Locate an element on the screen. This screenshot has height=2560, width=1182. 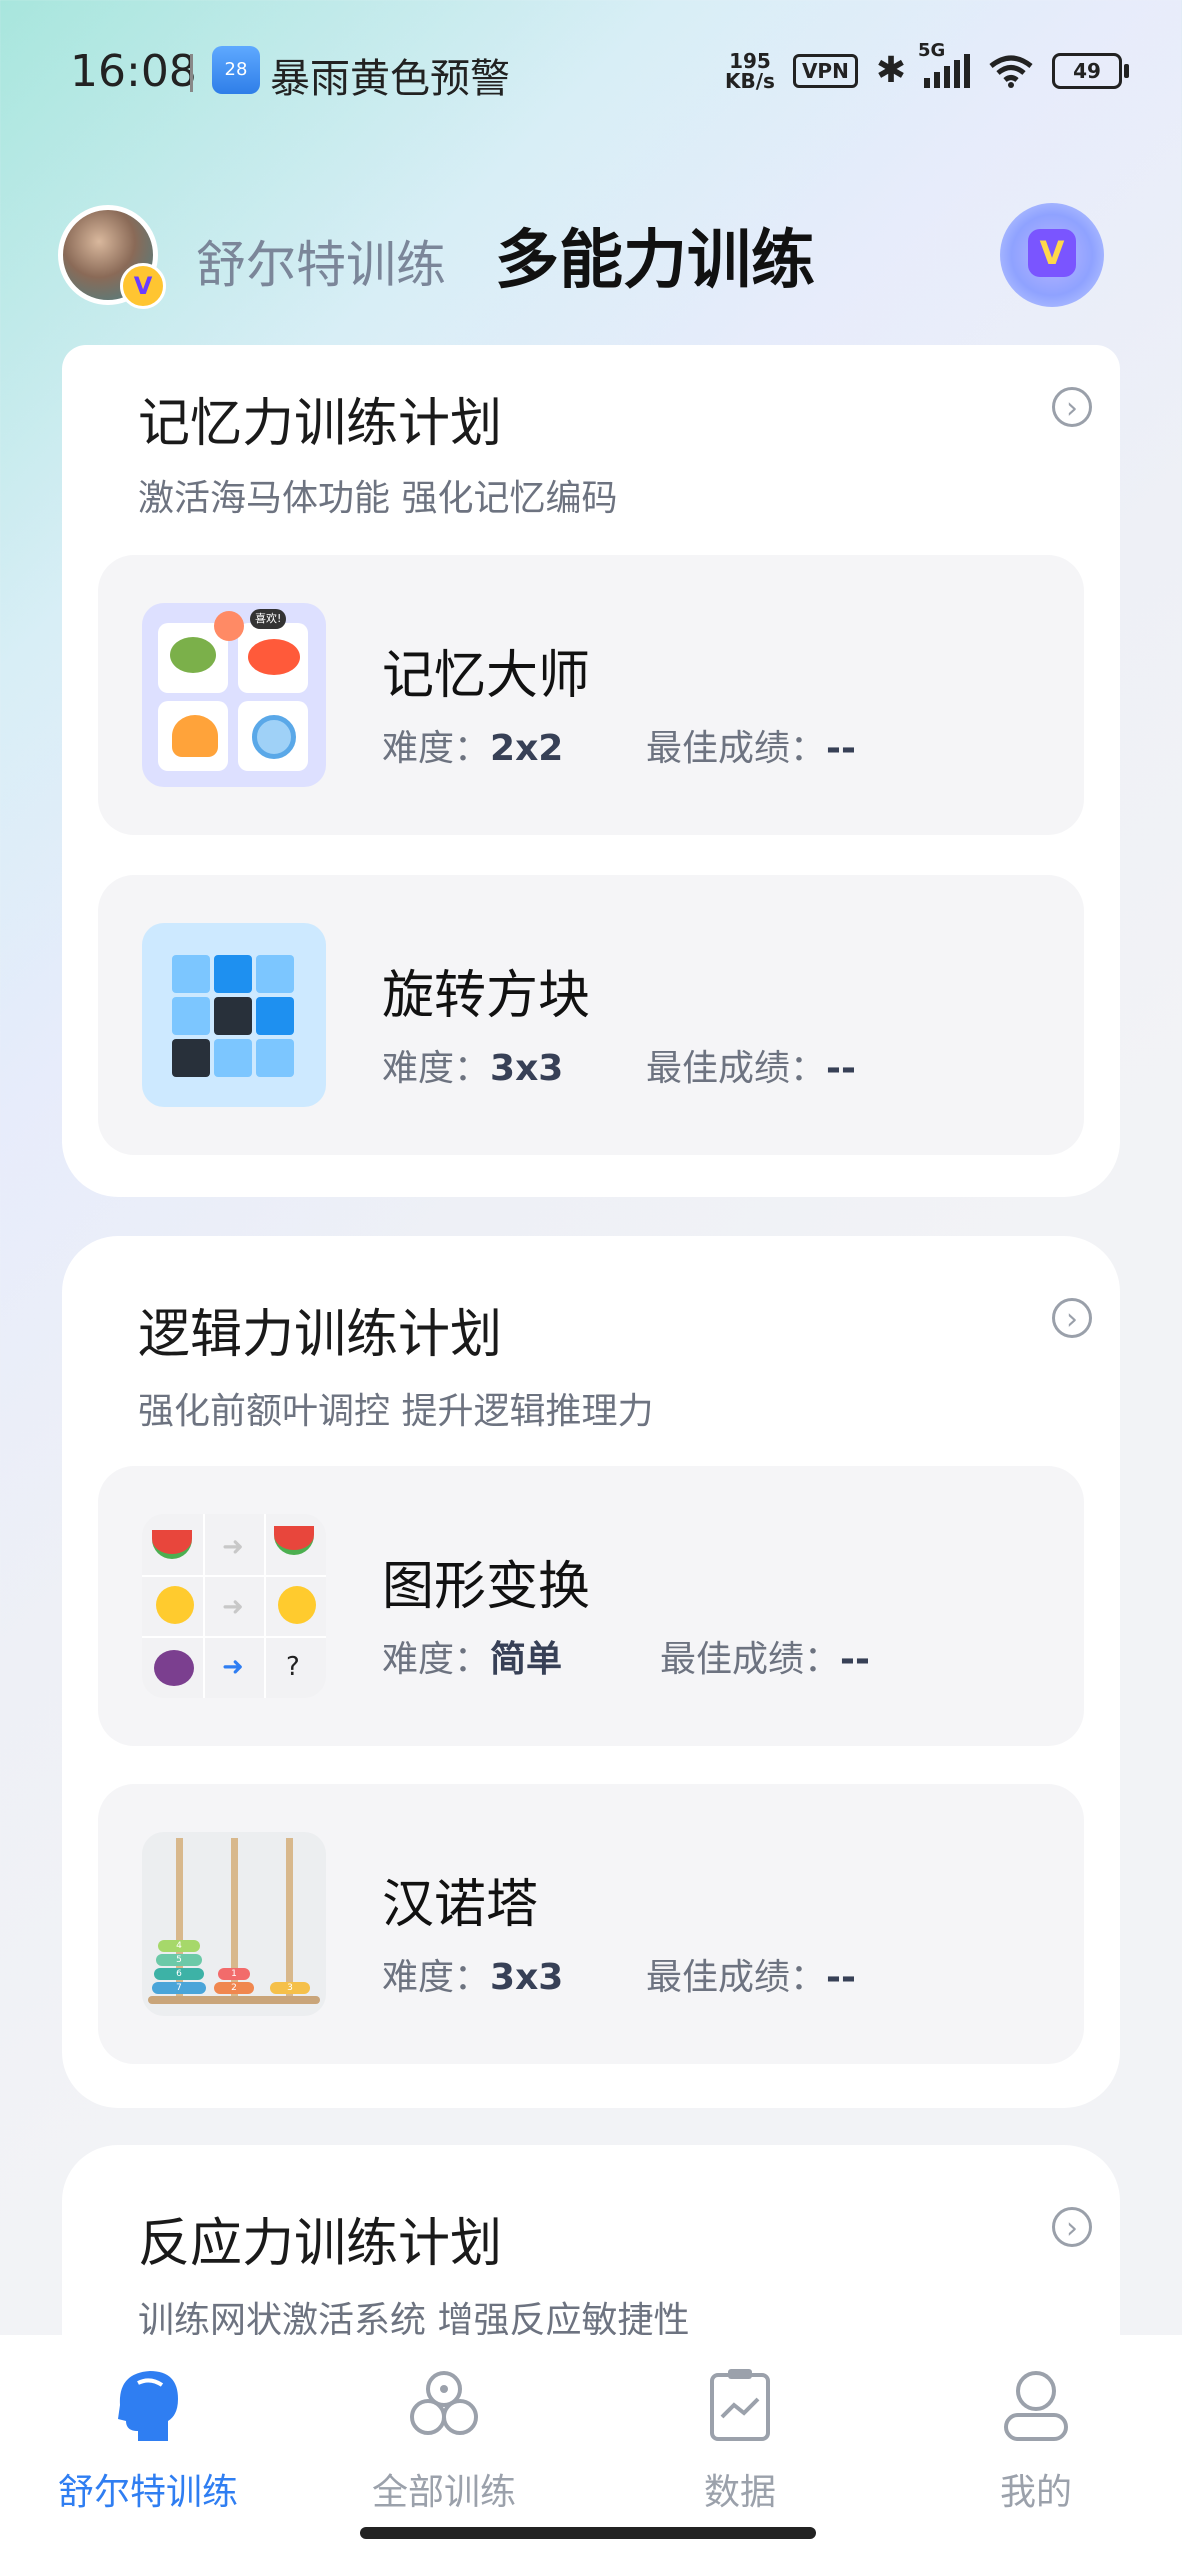
training-item-hanoi-tower: 4 5 6 7 1 2 3 汉诺塔 难度：3x3 最佳成绩：-- is located at coordinates (591, 1924).